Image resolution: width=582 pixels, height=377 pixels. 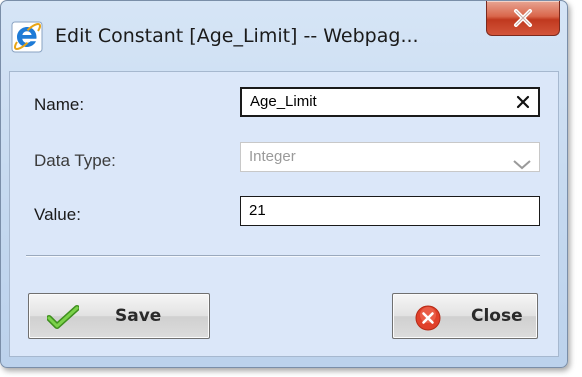 What do you see at coordinates (428, 320) in the screenshot?
I see `red-x-circle-icon` at bounding box center [428, 320].